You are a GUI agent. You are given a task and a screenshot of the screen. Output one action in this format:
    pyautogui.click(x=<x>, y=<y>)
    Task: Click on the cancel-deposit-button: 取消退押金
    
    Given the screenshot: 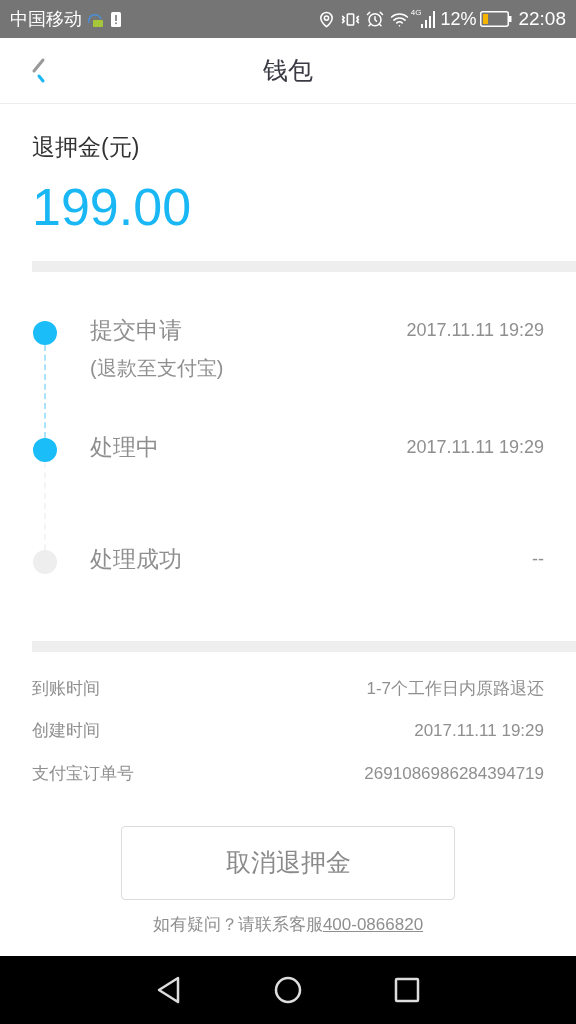 What is the action you would take?
    pyautogui.click(x=288, y=863)
    